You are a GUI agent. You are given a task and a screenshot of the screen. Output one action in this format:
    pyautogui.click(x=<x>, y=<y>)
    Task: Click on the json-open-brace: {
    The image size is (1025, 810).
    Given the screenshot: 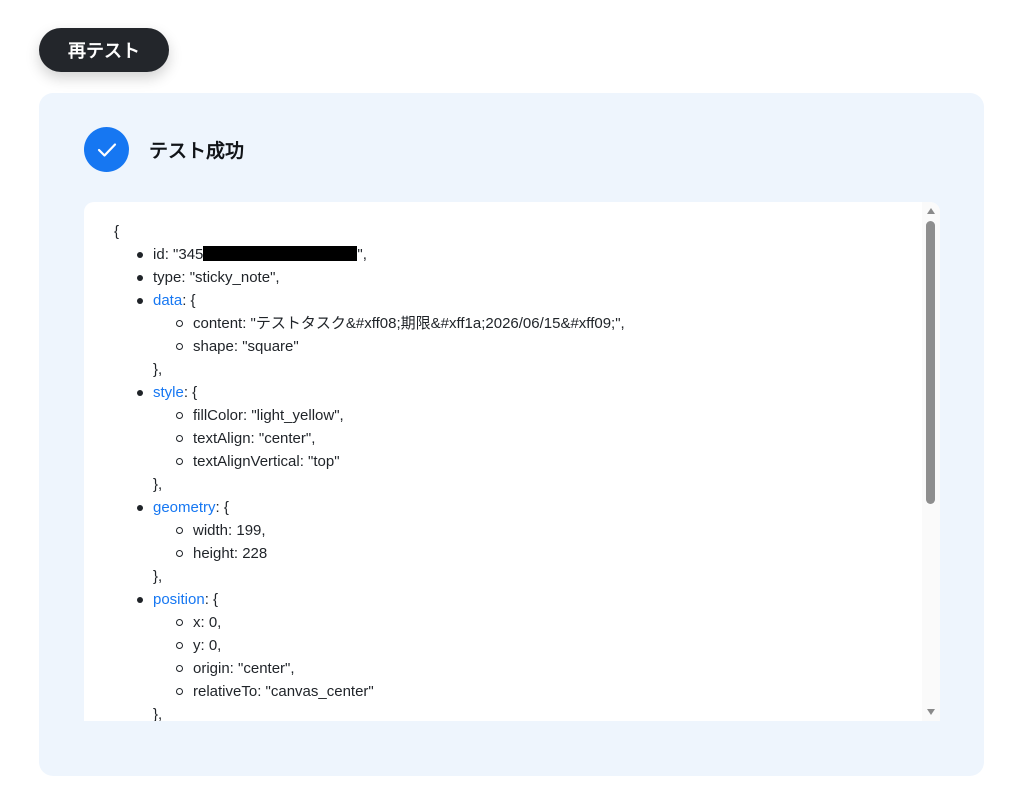 What is the action you would take?
    pyautogui.click(x=117, y=231)
    